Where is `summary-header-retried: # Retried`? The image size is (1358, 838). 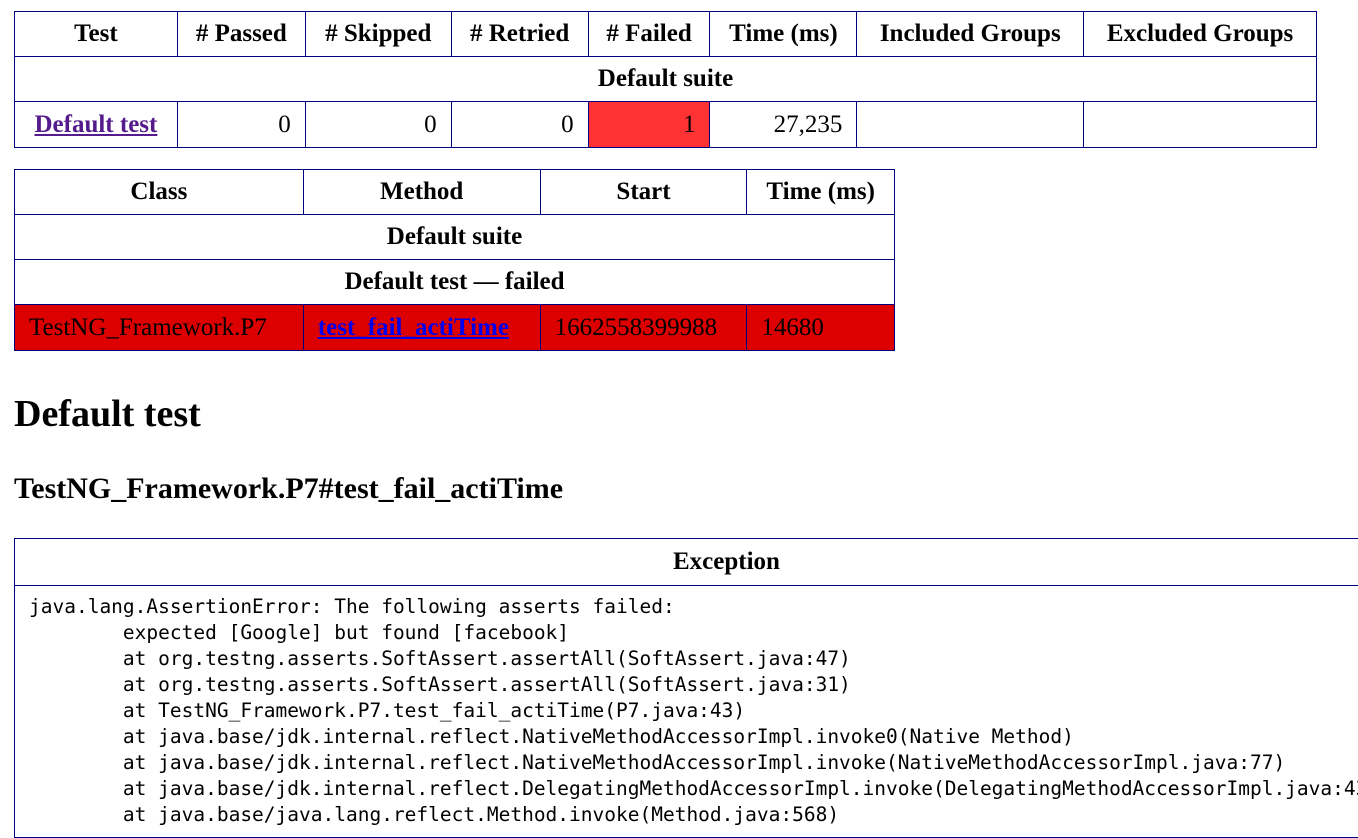 summary-header-retried: # Retried is located at coordinates (519, 34).